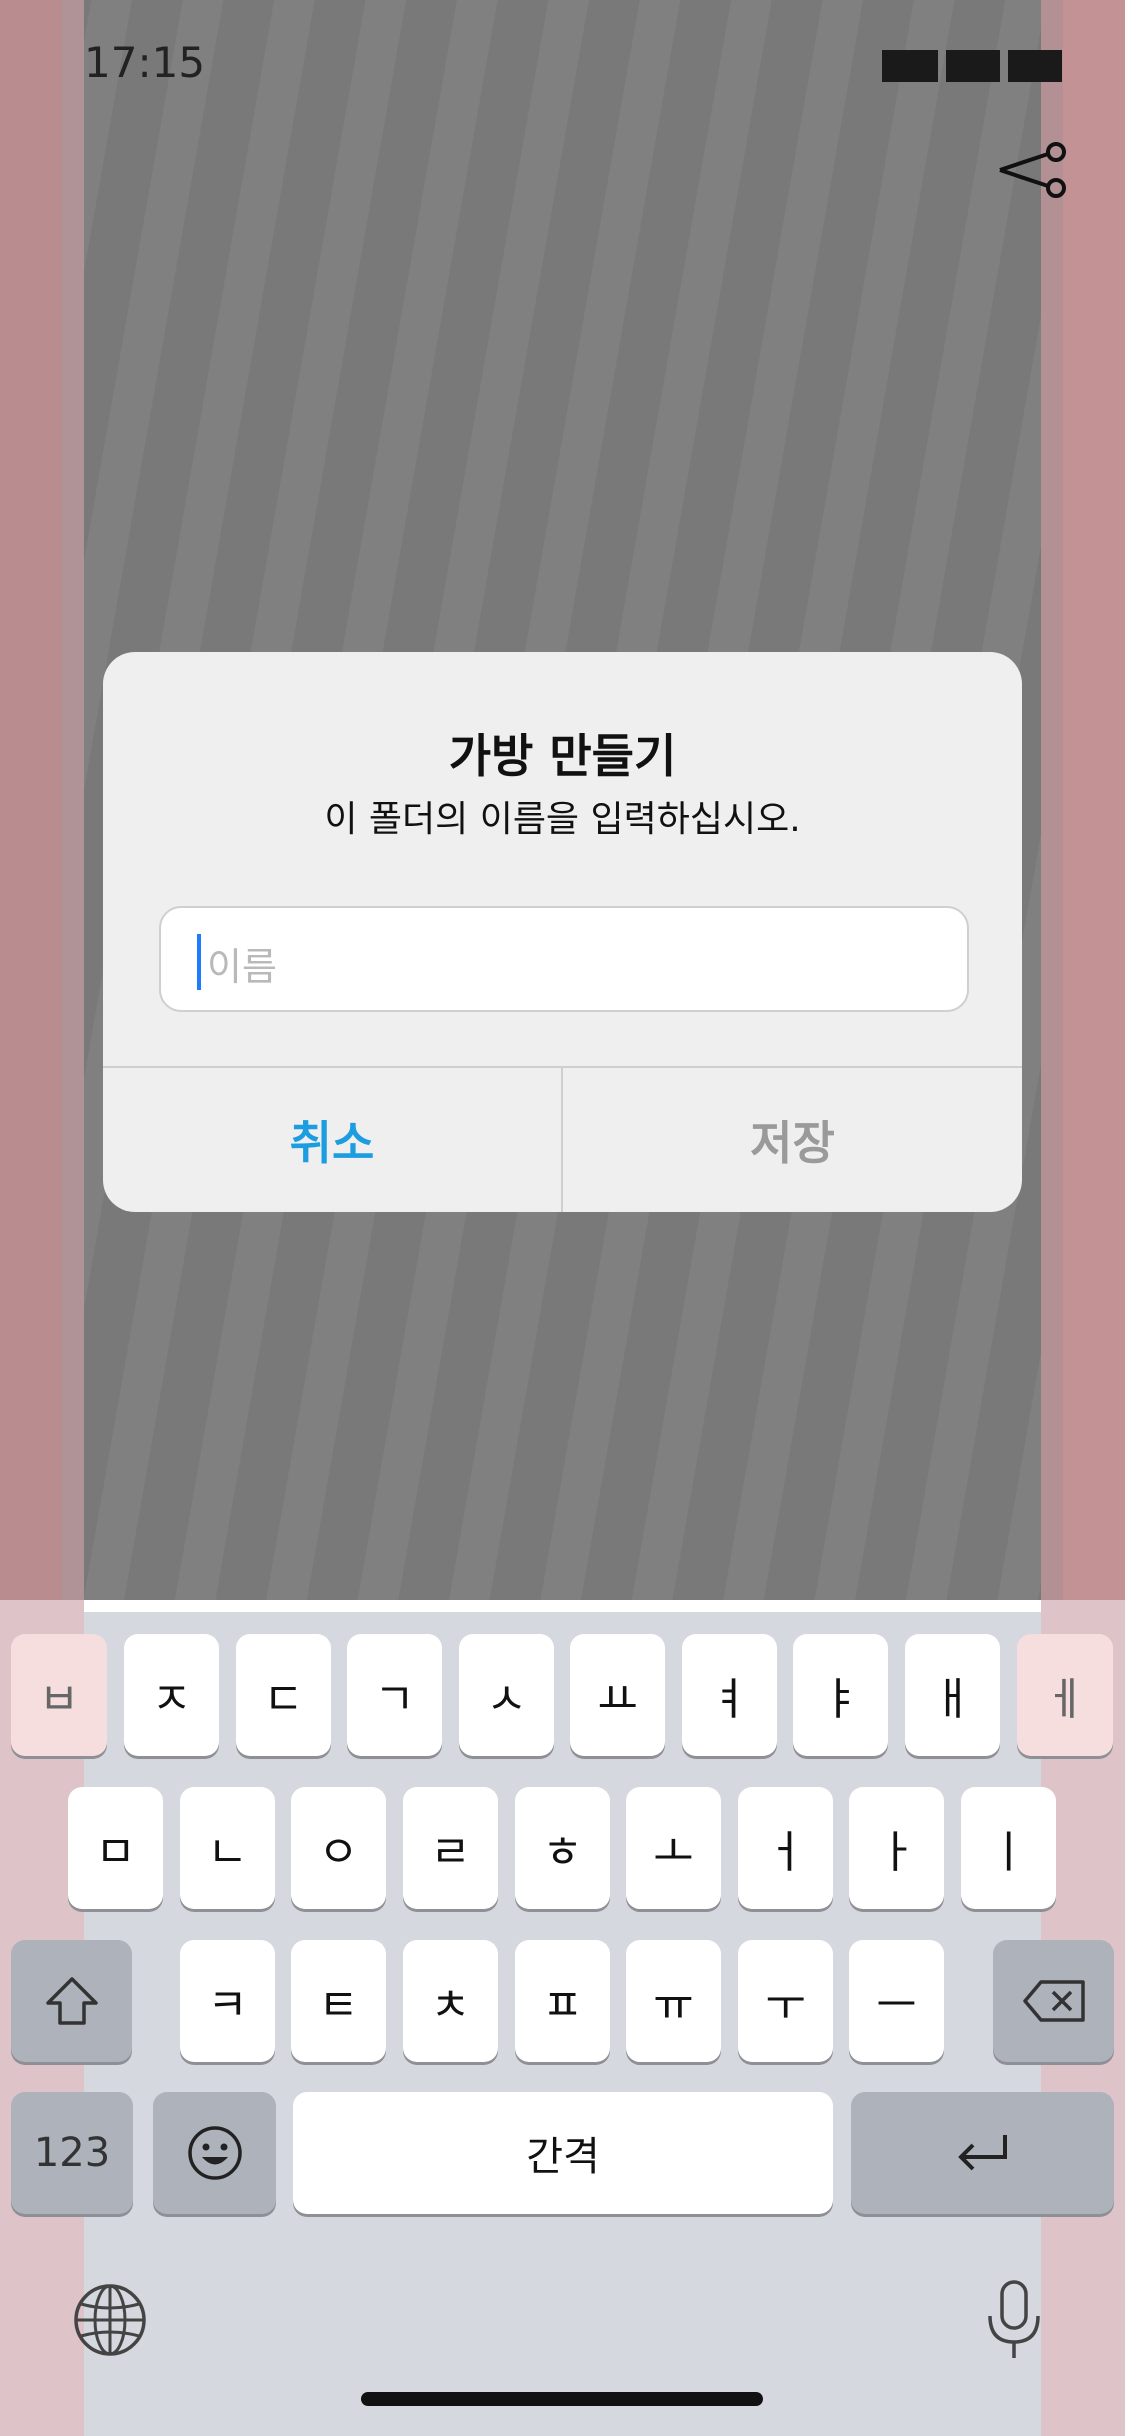 The width and height of the screenshot is (1125, 2436). I want to click on key-r: ㄹ, so click(450, 1848).